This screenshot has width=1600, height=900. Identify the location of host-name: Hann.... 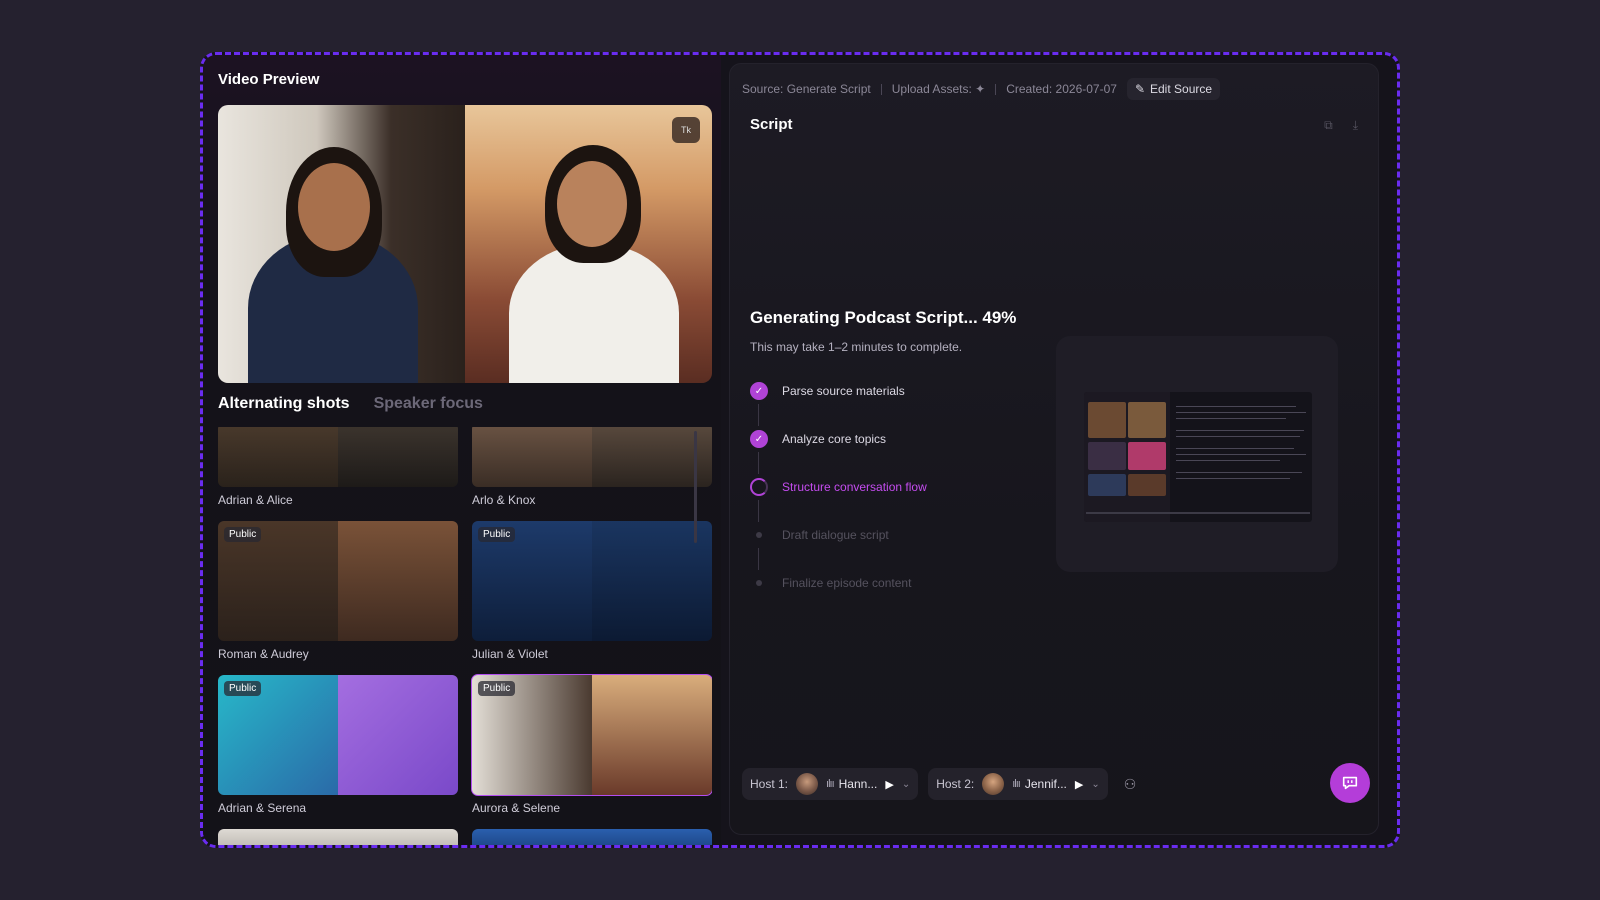
(858, 784).